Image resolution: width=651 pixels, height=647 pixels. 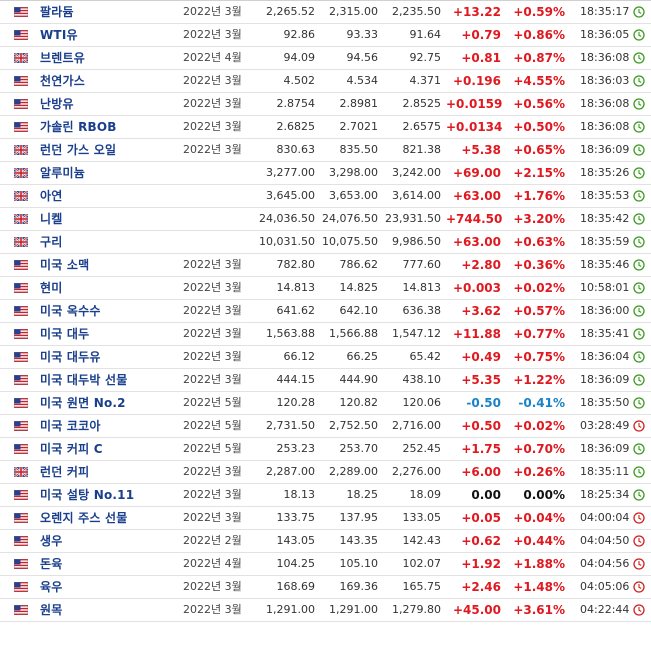 What do you see at coordinates (290, 333) in the screenshot?
I see `last-price: 1,563.88` at bounding box center [290, 333].